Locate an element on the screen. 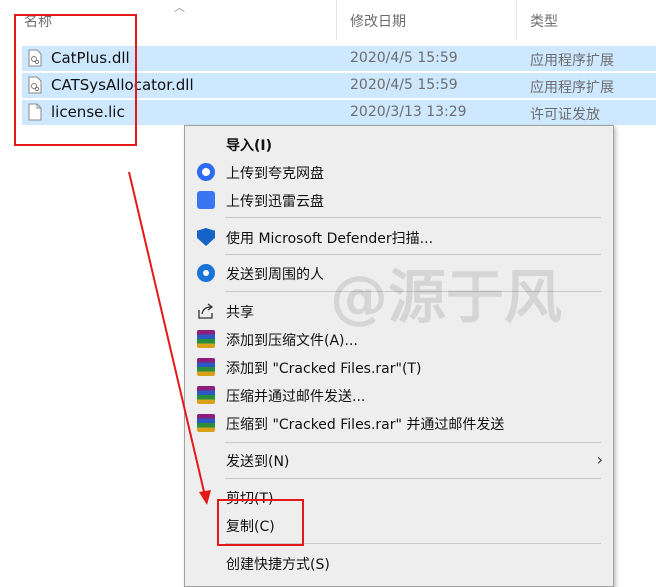  menu-item-label: 发送到周围的人 is located at coordinates (275, 275).